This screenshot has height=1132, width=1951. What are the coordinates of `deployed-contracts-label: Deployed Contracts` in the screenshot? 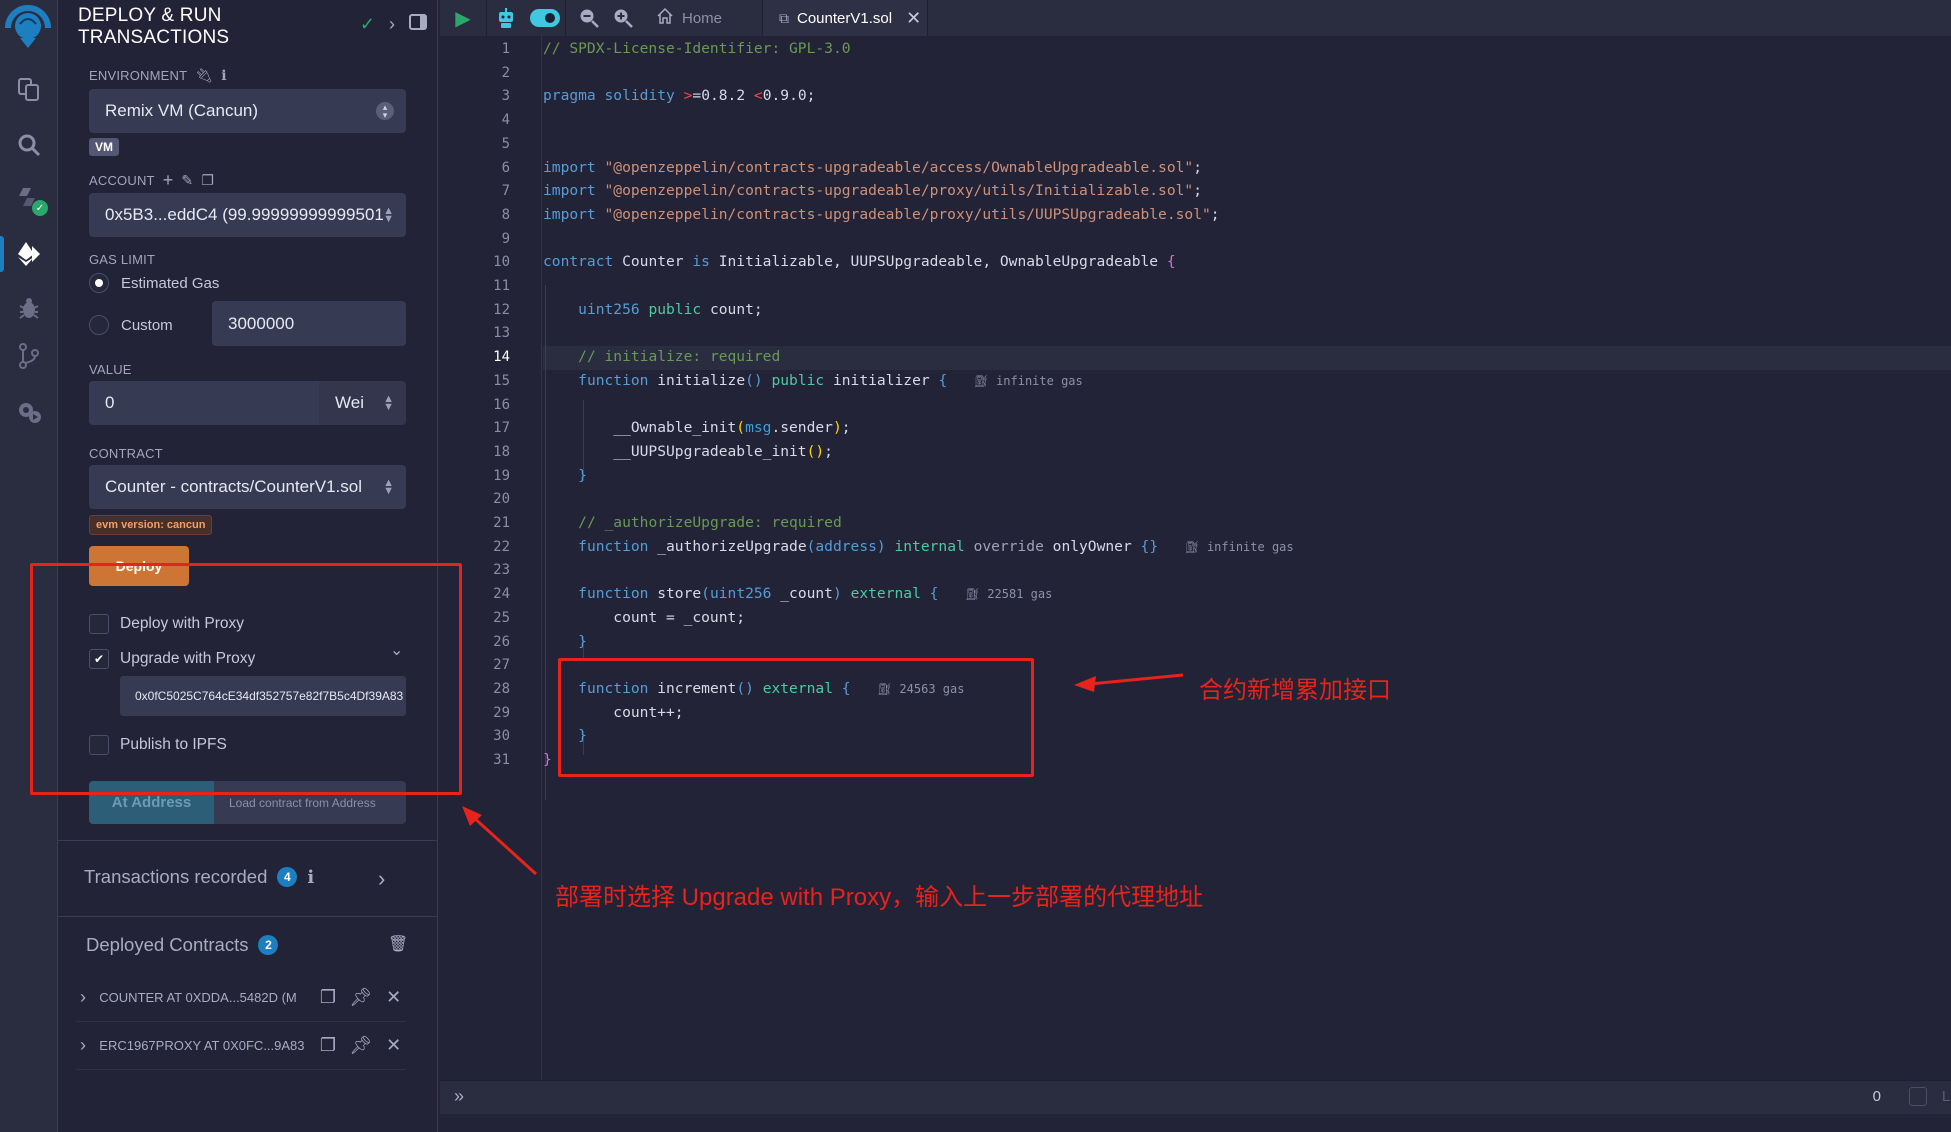 It's located at (167, 944).